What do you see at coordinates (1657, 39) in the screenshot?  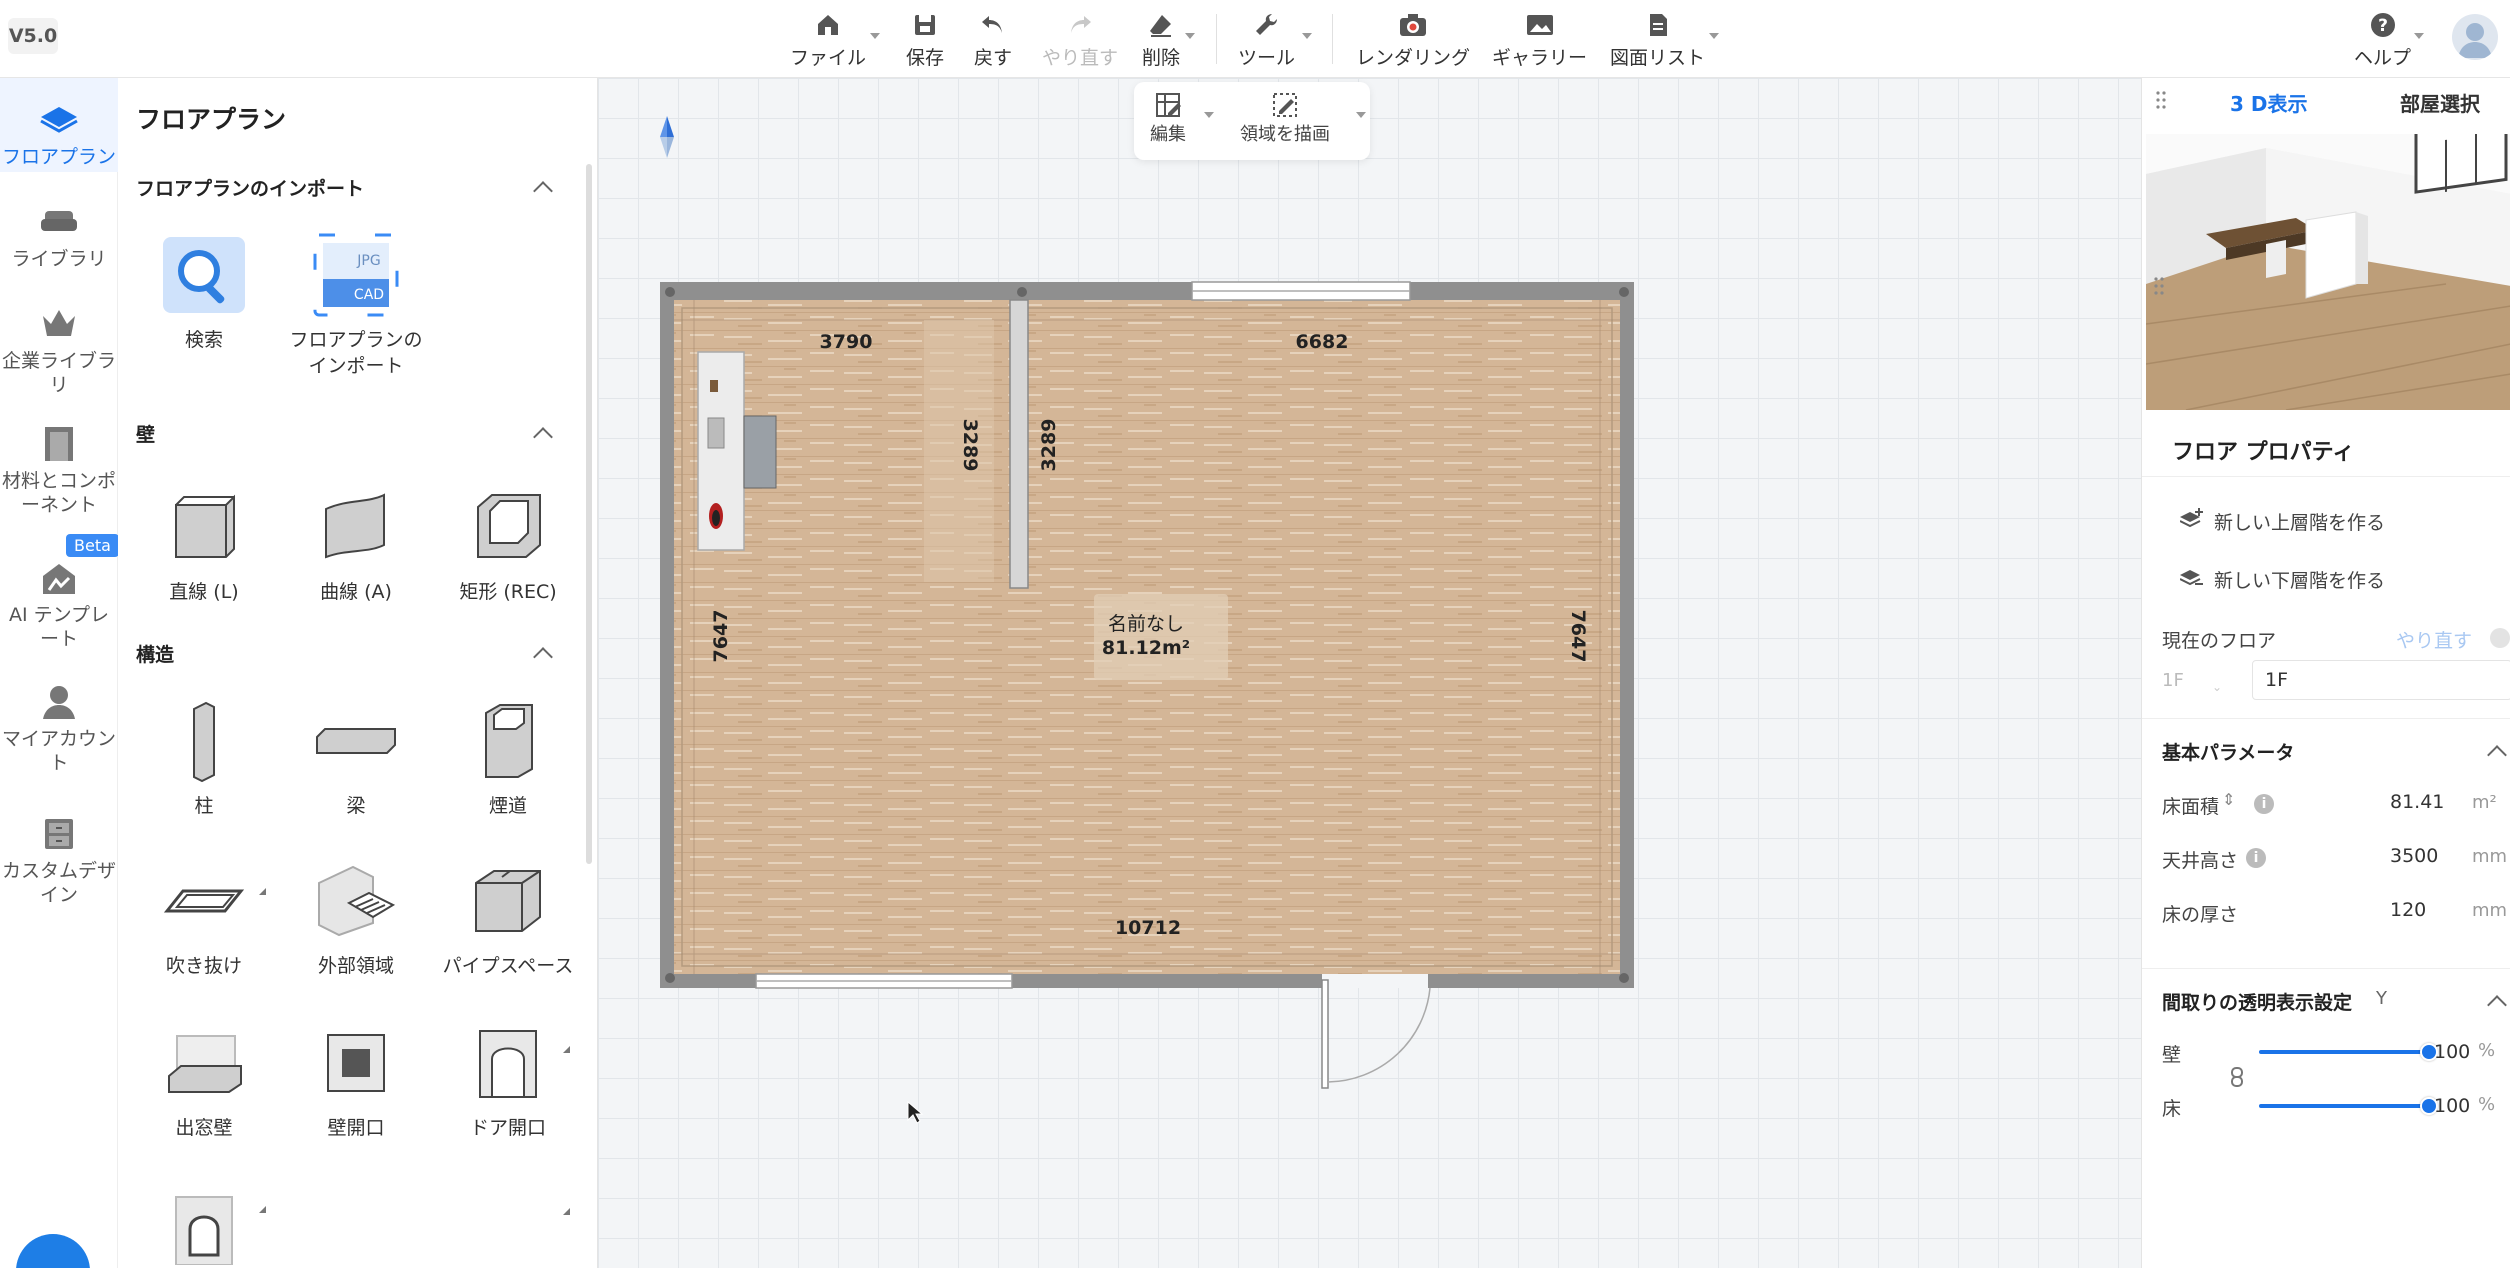 I see `drawing-list-button: 図面リスト` at bounding box center [1657, 39].